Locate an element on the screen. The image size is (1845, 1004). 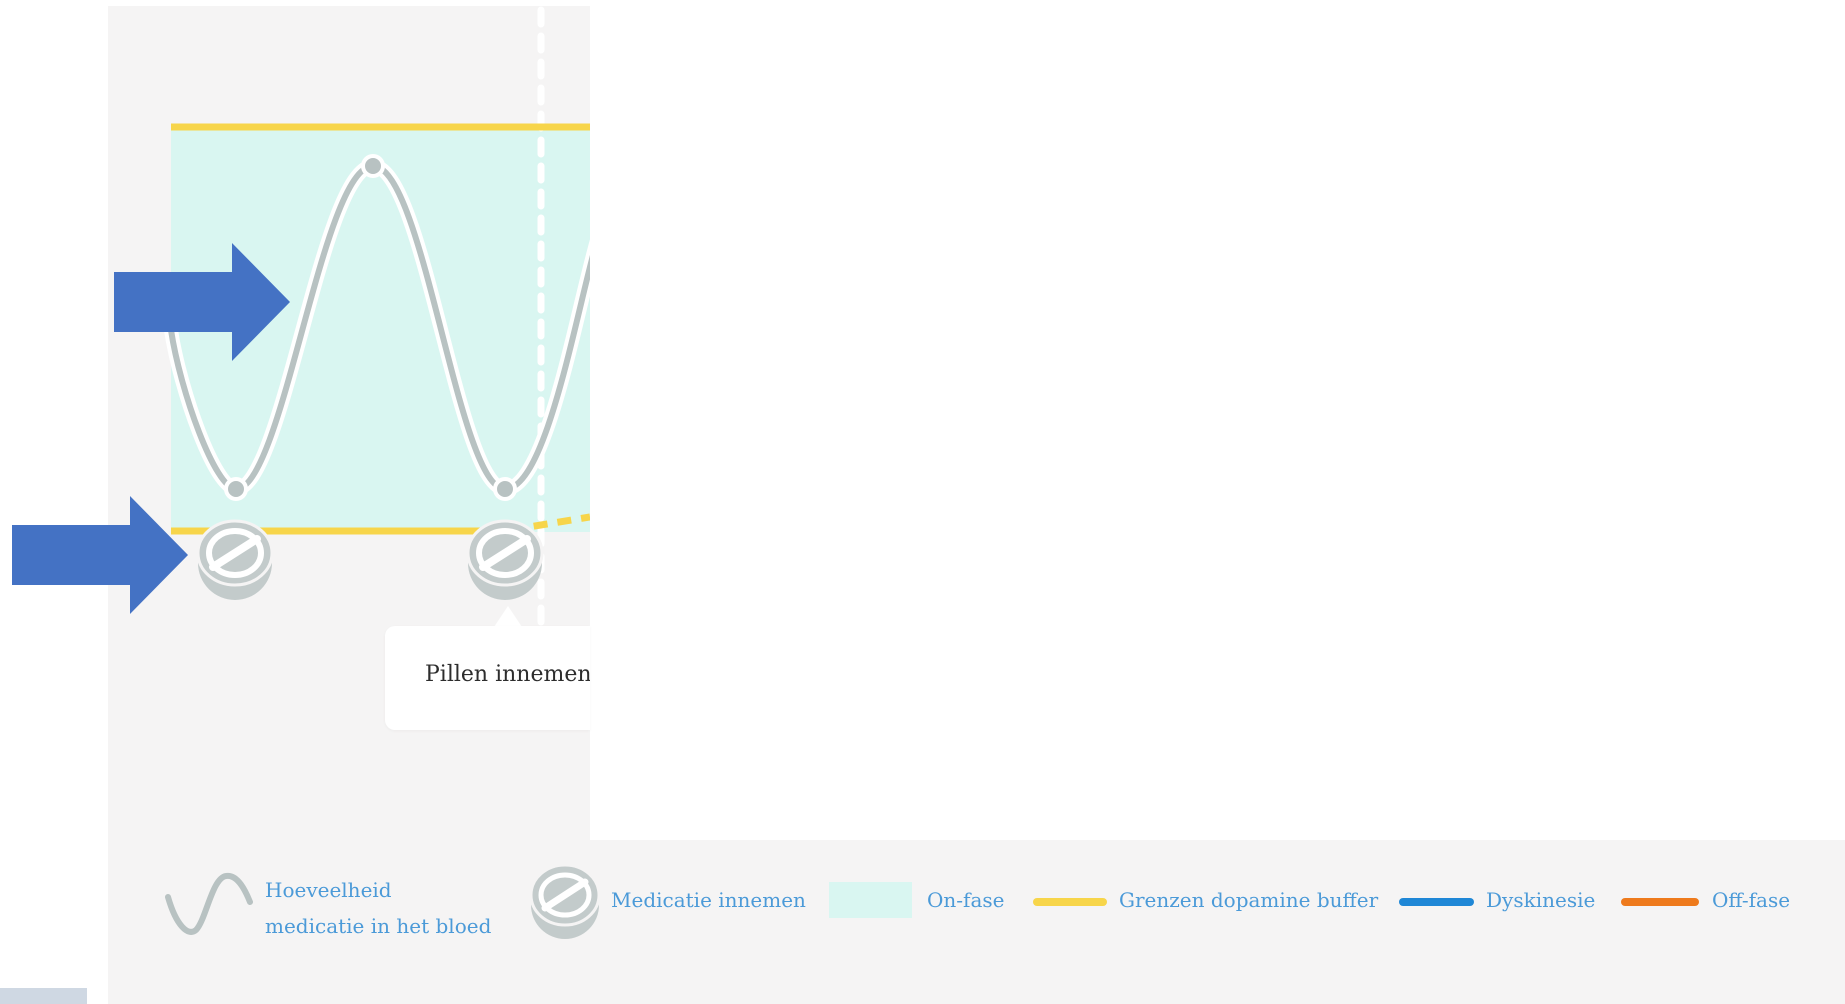
curve-node-peak is located at coordinates (373, 166).